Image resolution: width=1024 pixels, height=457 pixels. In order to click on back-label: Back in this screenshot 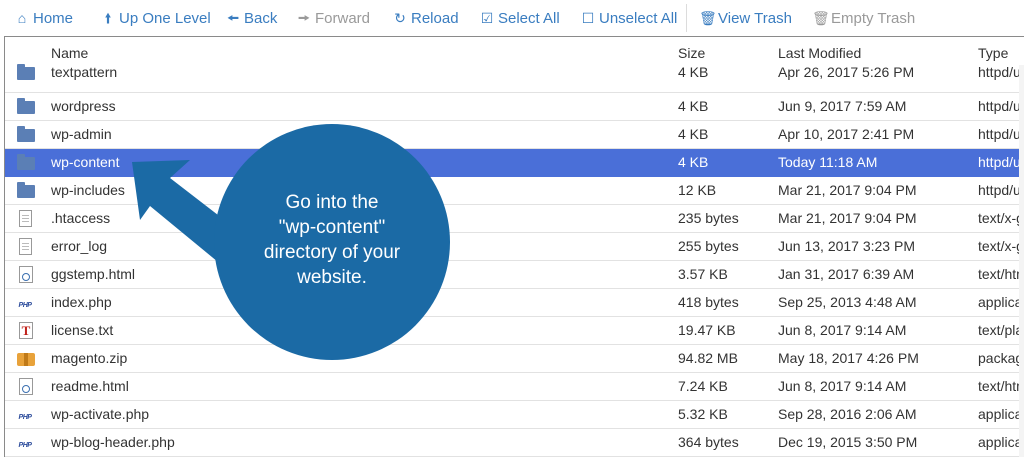, I will do `click(261, 18)`.